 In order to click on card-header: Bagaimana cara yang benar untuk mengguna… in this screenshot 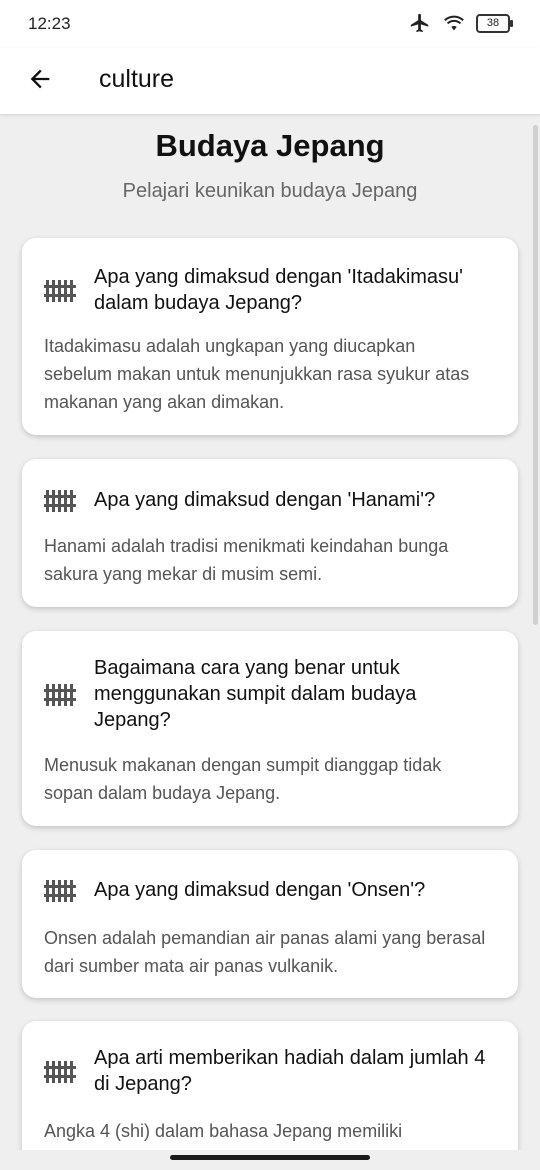, I will do `click(271, 694)`.